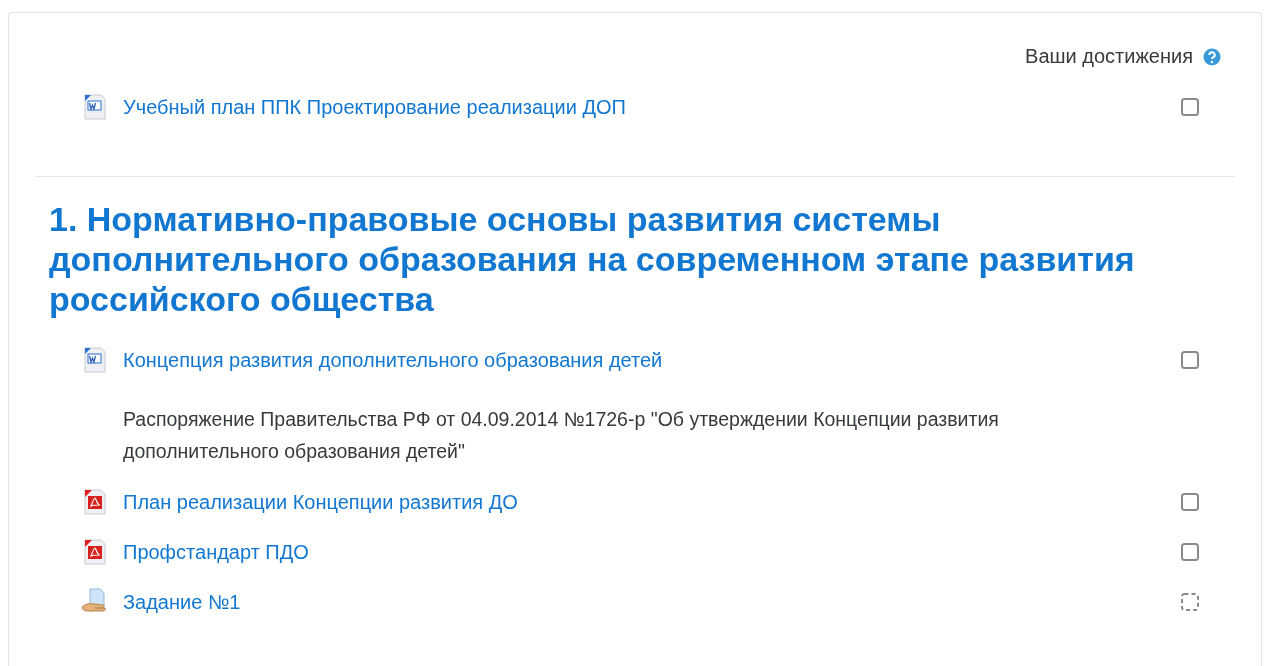 Image resolution: width=1270 pixels, height=666 pixels. Describe the element at coordinates (645, 360) in the screenshot. I see `resource-link: Концепция развития дополнительного образования детей` at that location.